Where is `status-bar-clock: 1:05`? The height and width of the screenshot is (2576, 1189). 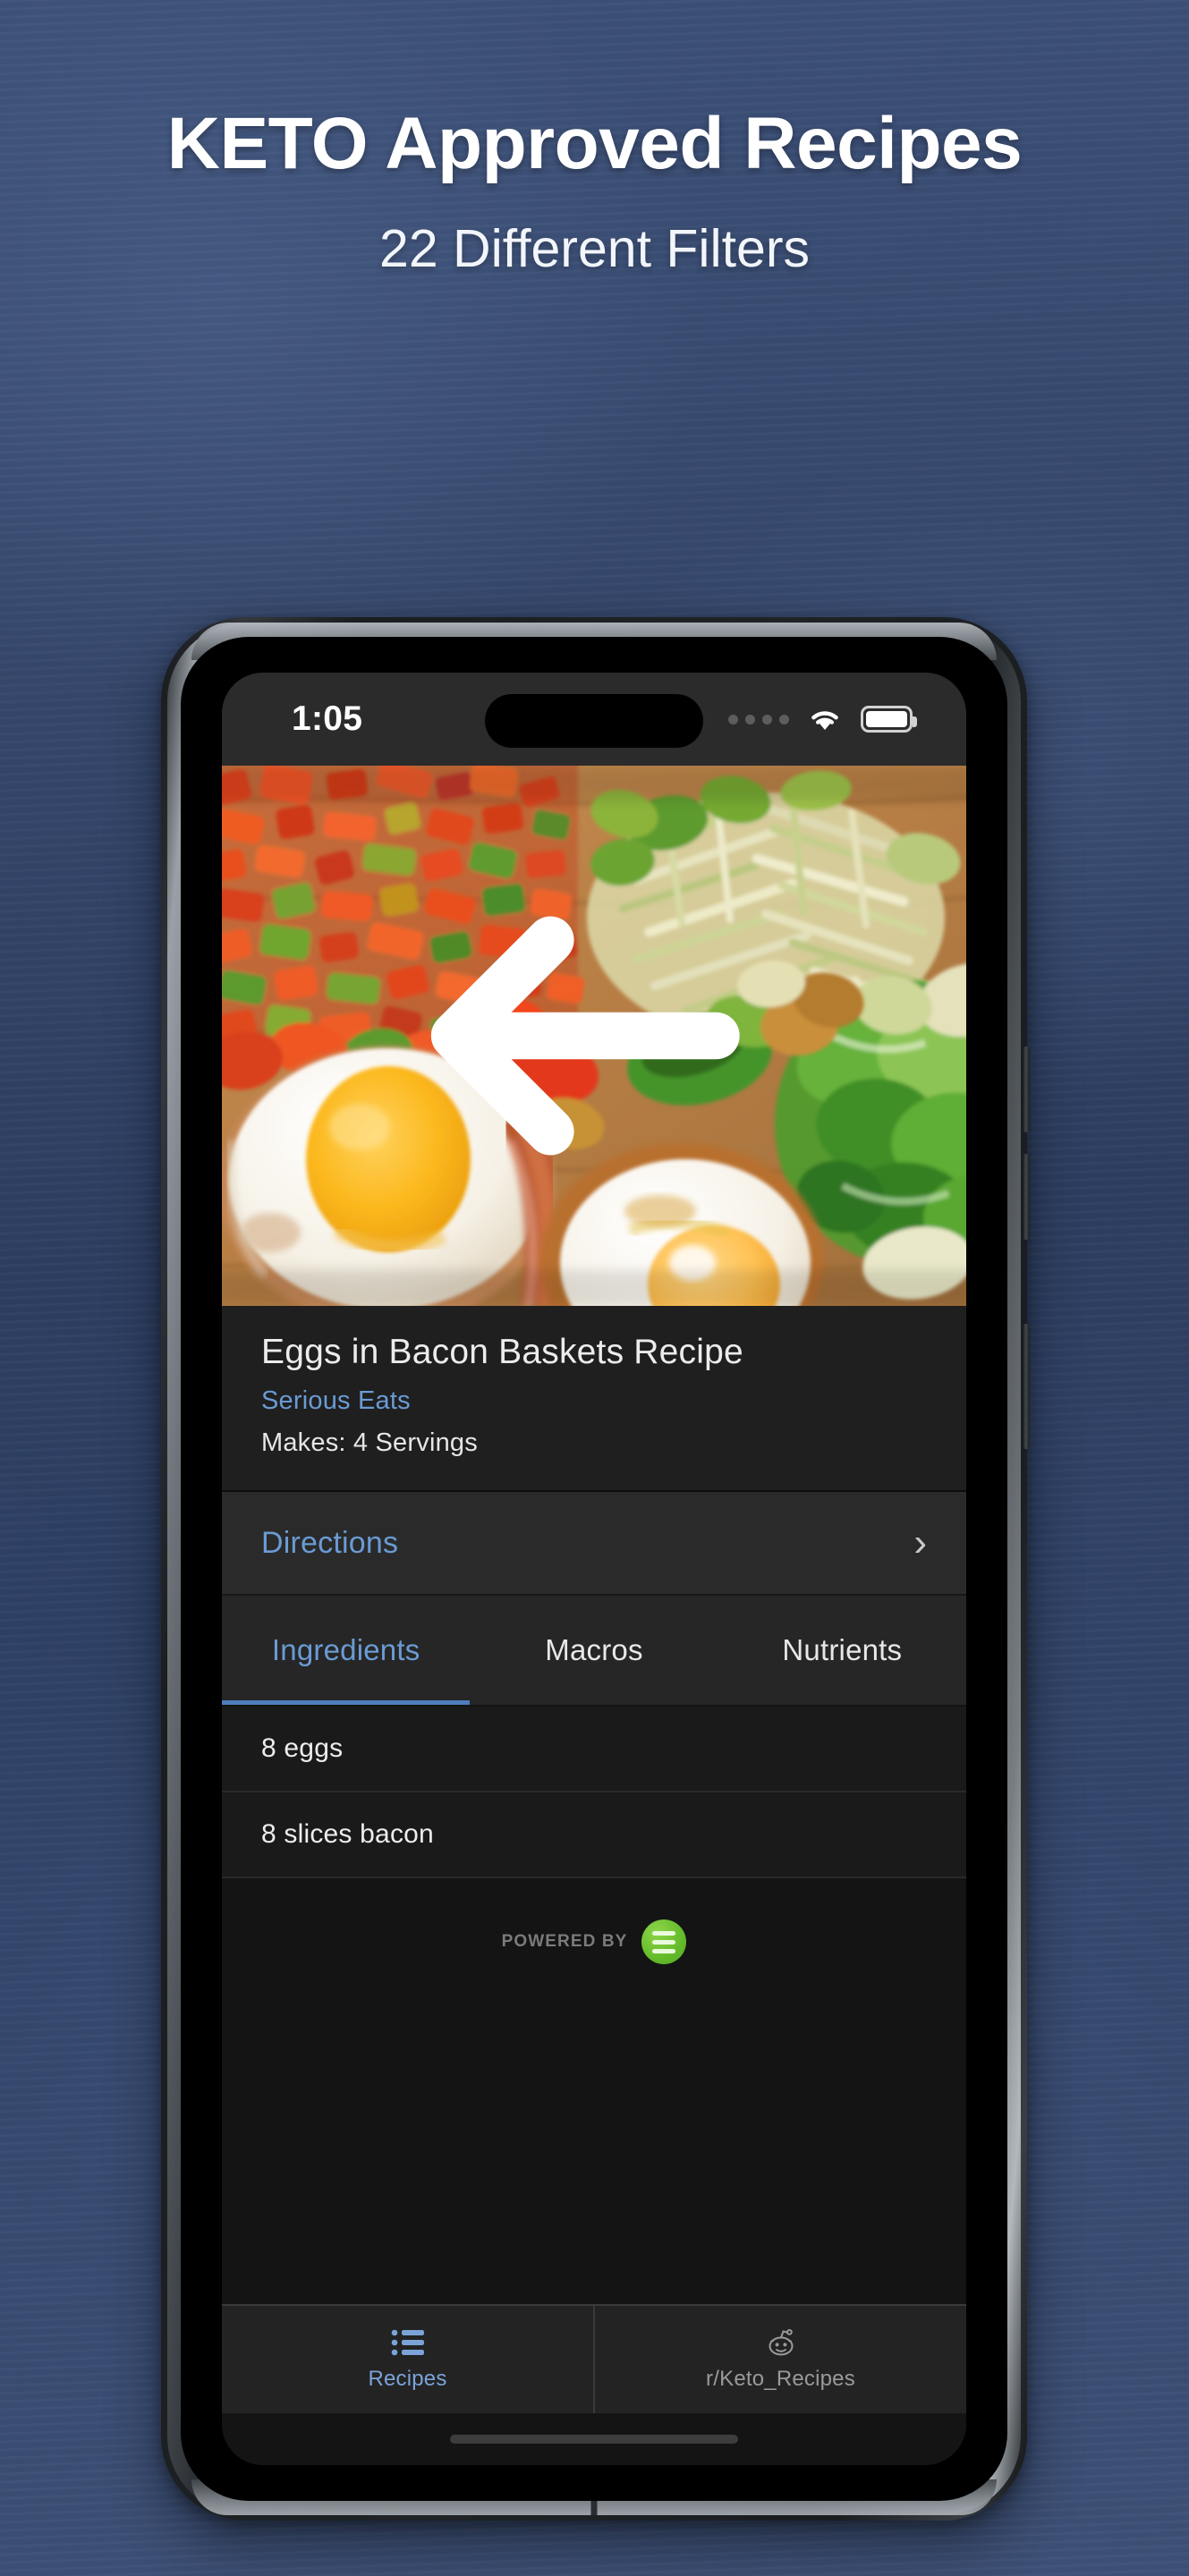
status-bar-clock: 1:05 is located at coordinates (327, 718).